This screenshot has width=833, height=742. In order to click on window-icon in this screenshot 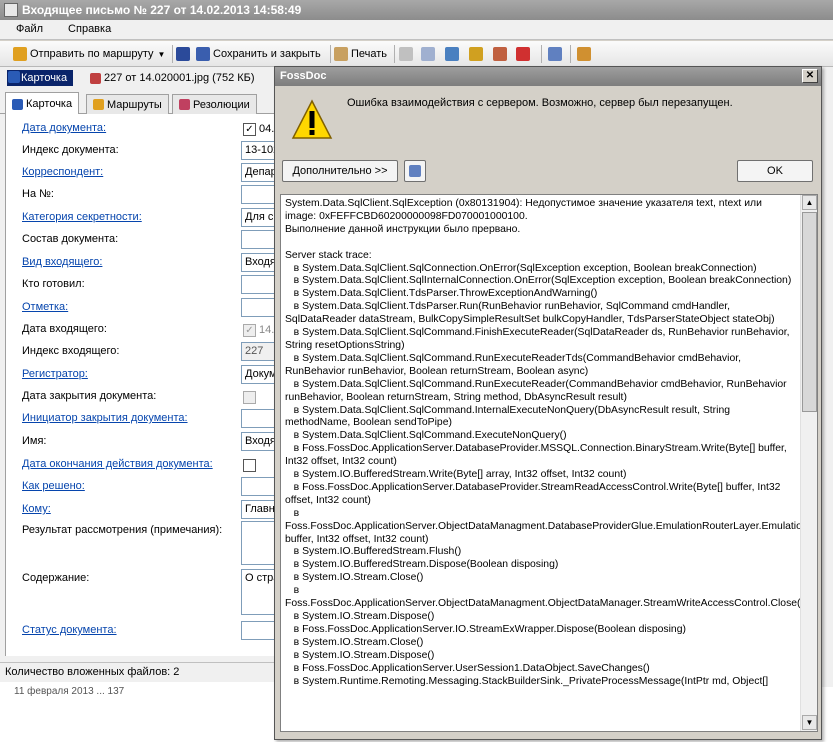, I will do `click(452, 54)`.